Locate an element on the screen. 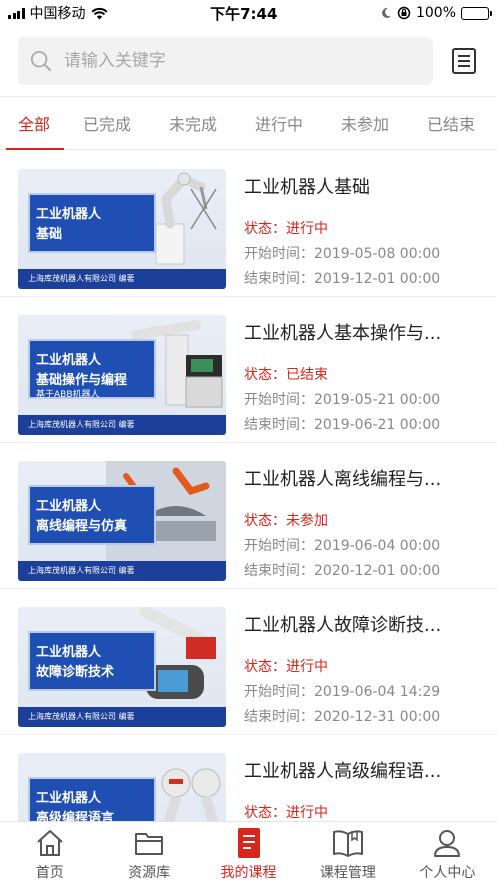  nav-course-management: 课程管理 is located at coordinates (347, 852).